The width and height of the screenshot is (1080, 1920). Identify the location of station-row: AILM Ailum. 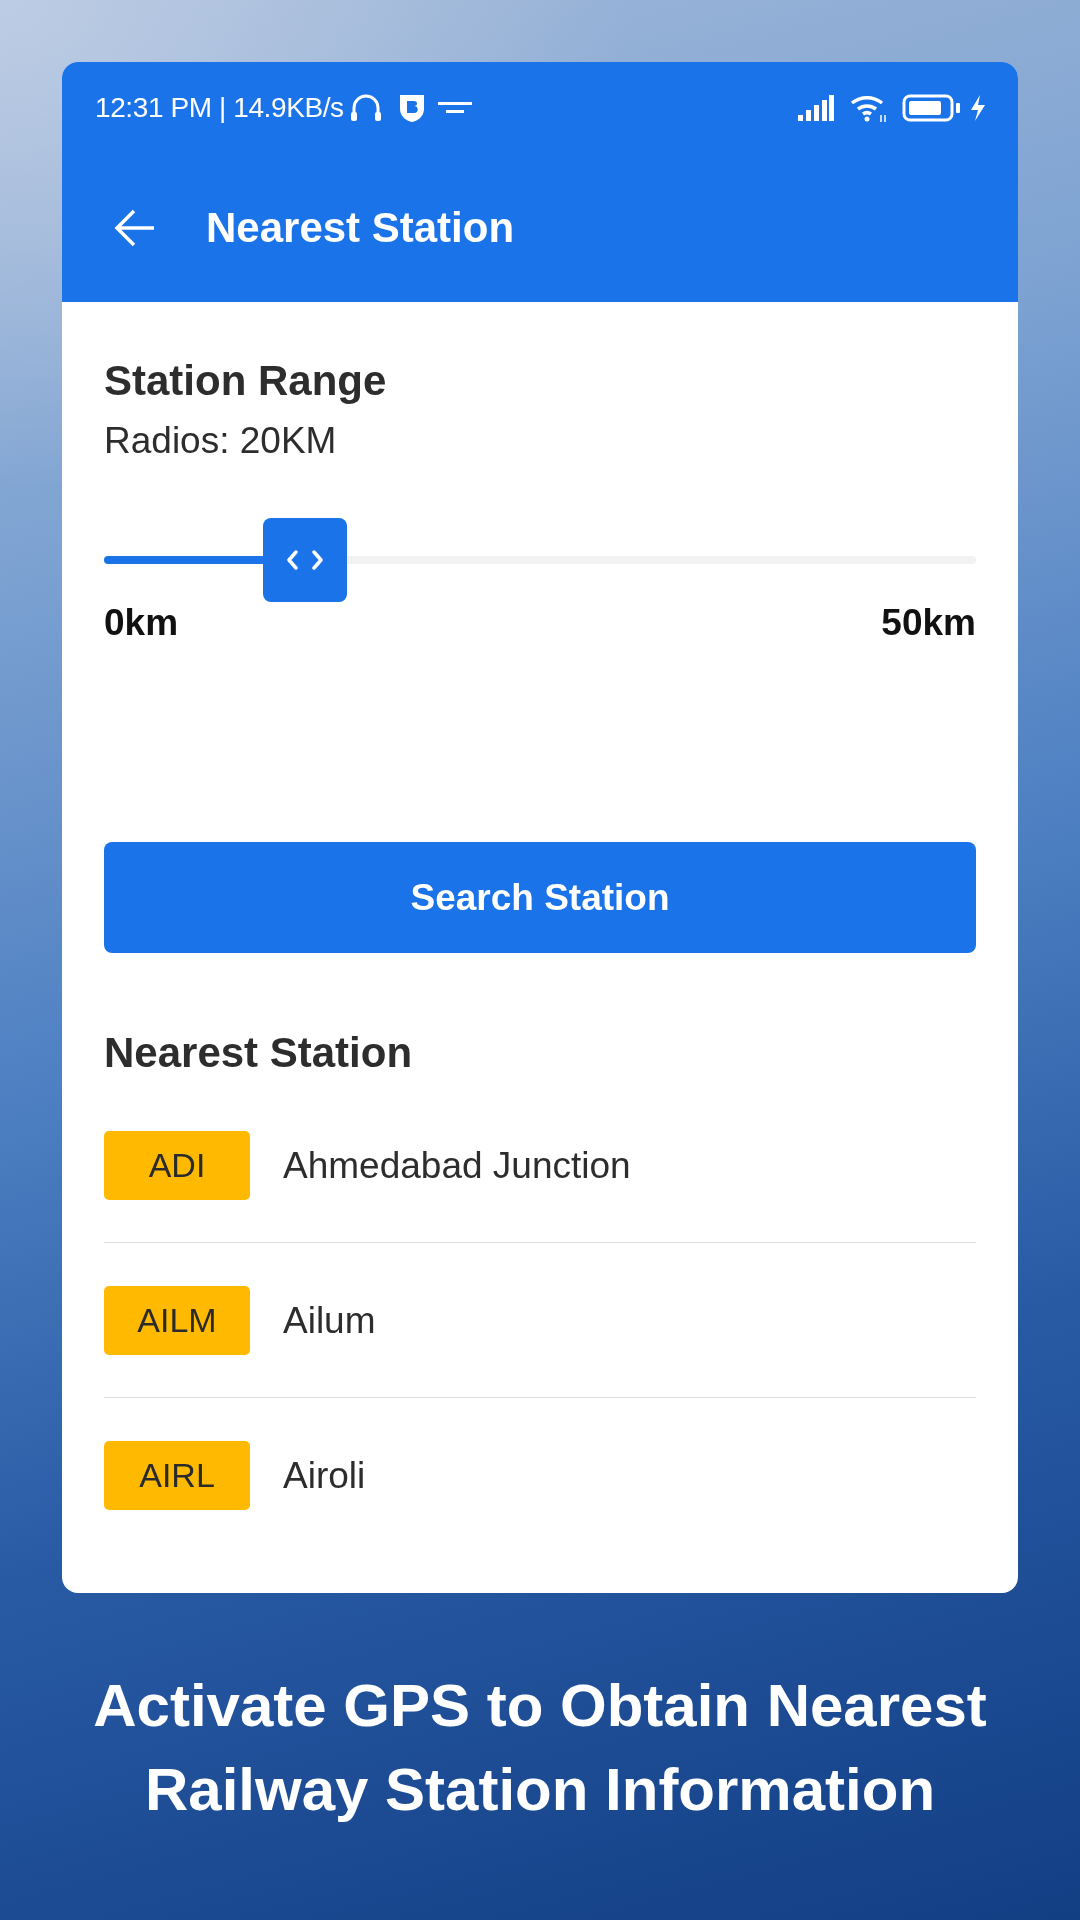
(540, 1320).